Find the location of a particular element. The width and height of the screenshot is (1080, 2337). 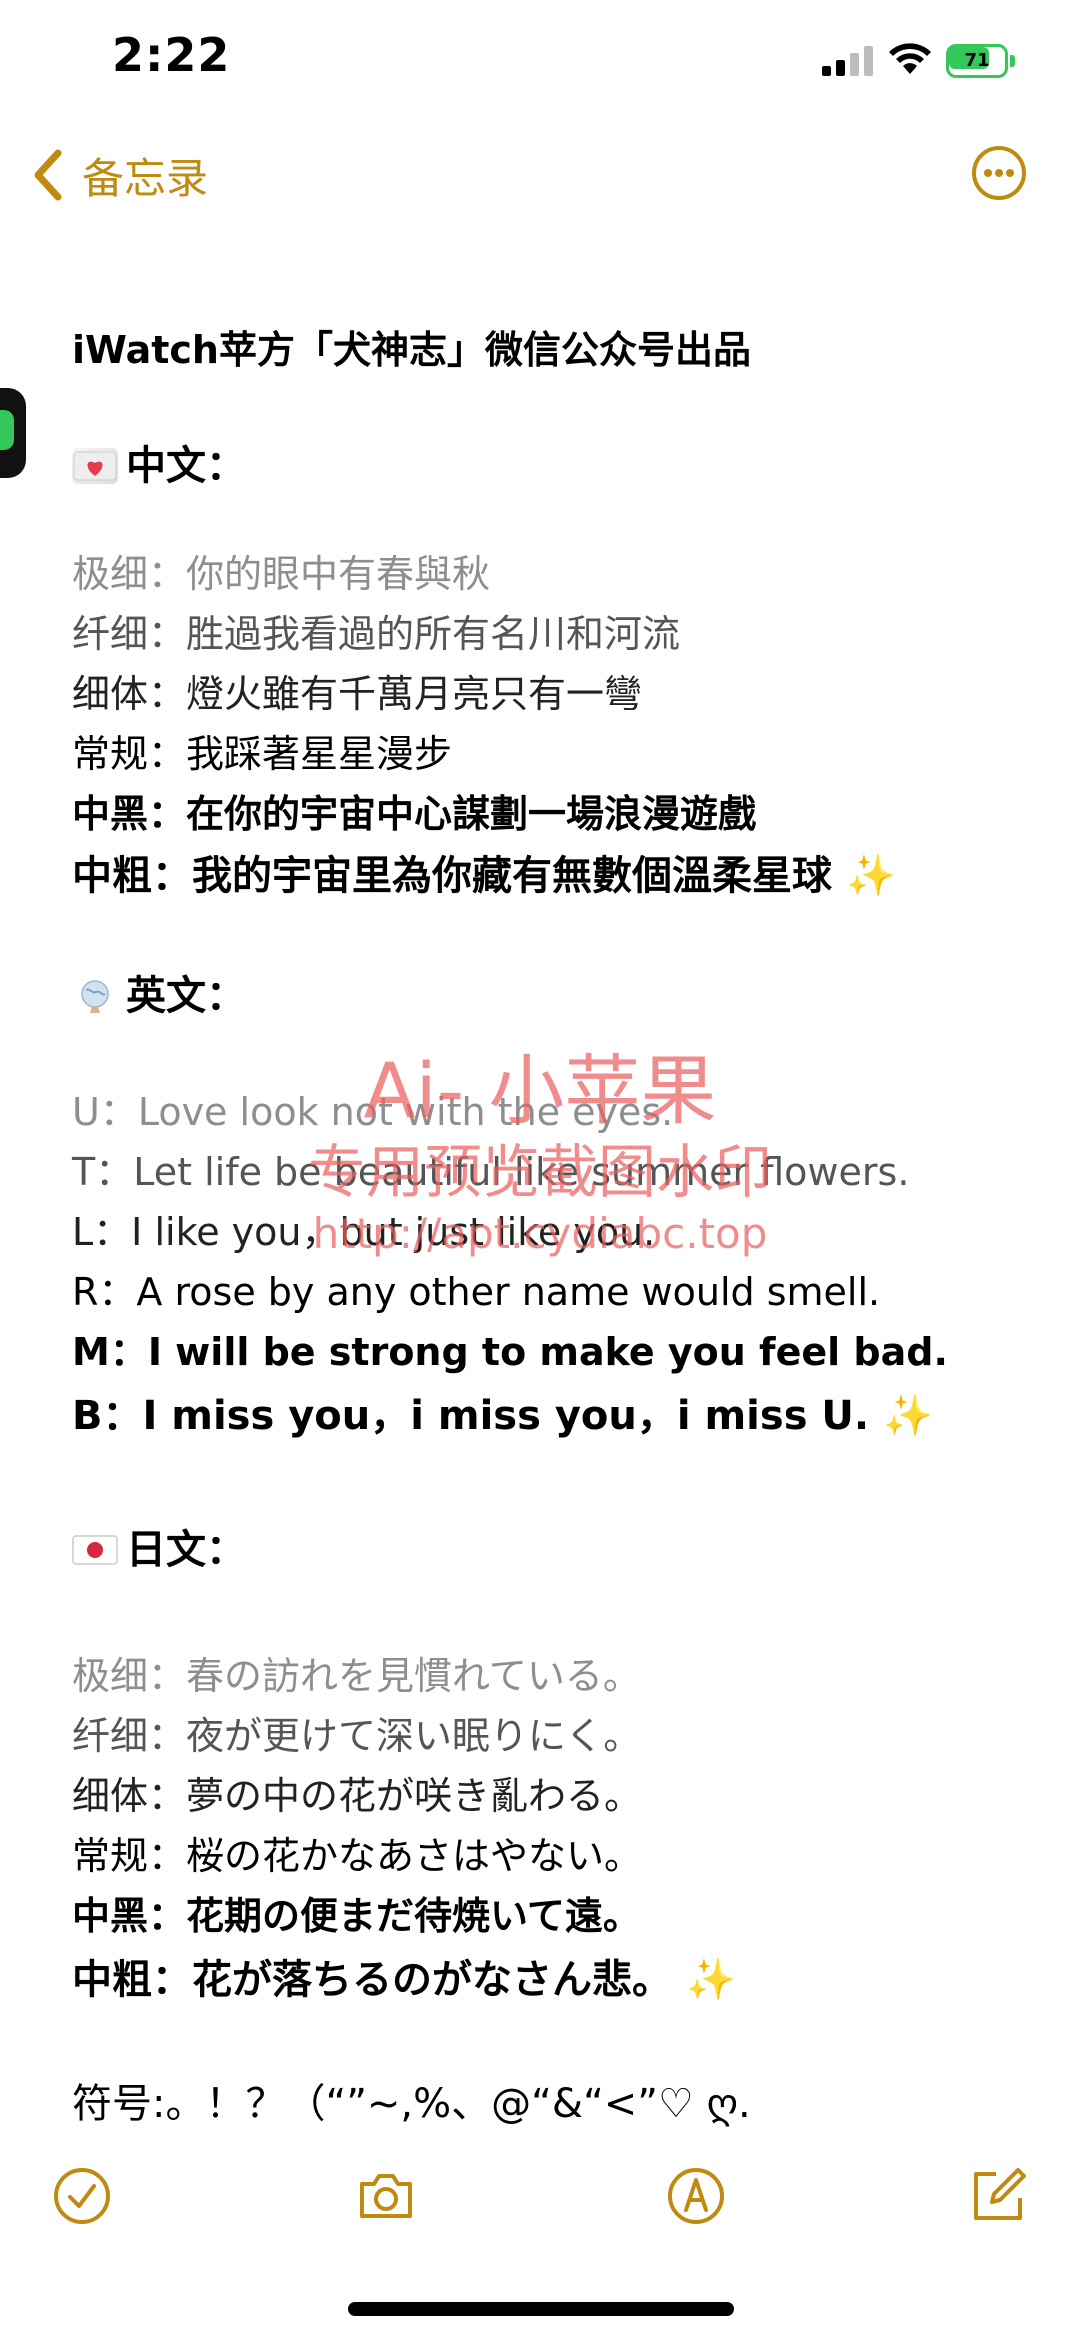

japan-flag-icon is located at coordinates (95, 1550).